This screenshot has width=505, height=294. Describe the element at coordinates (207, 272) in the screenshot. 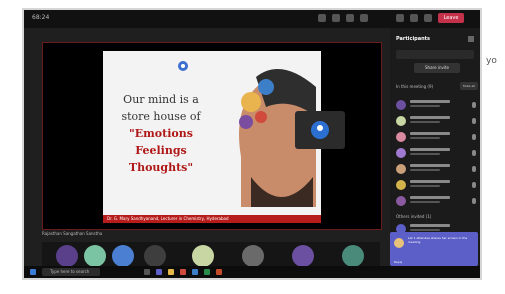

I see `excel-icon` at that location.